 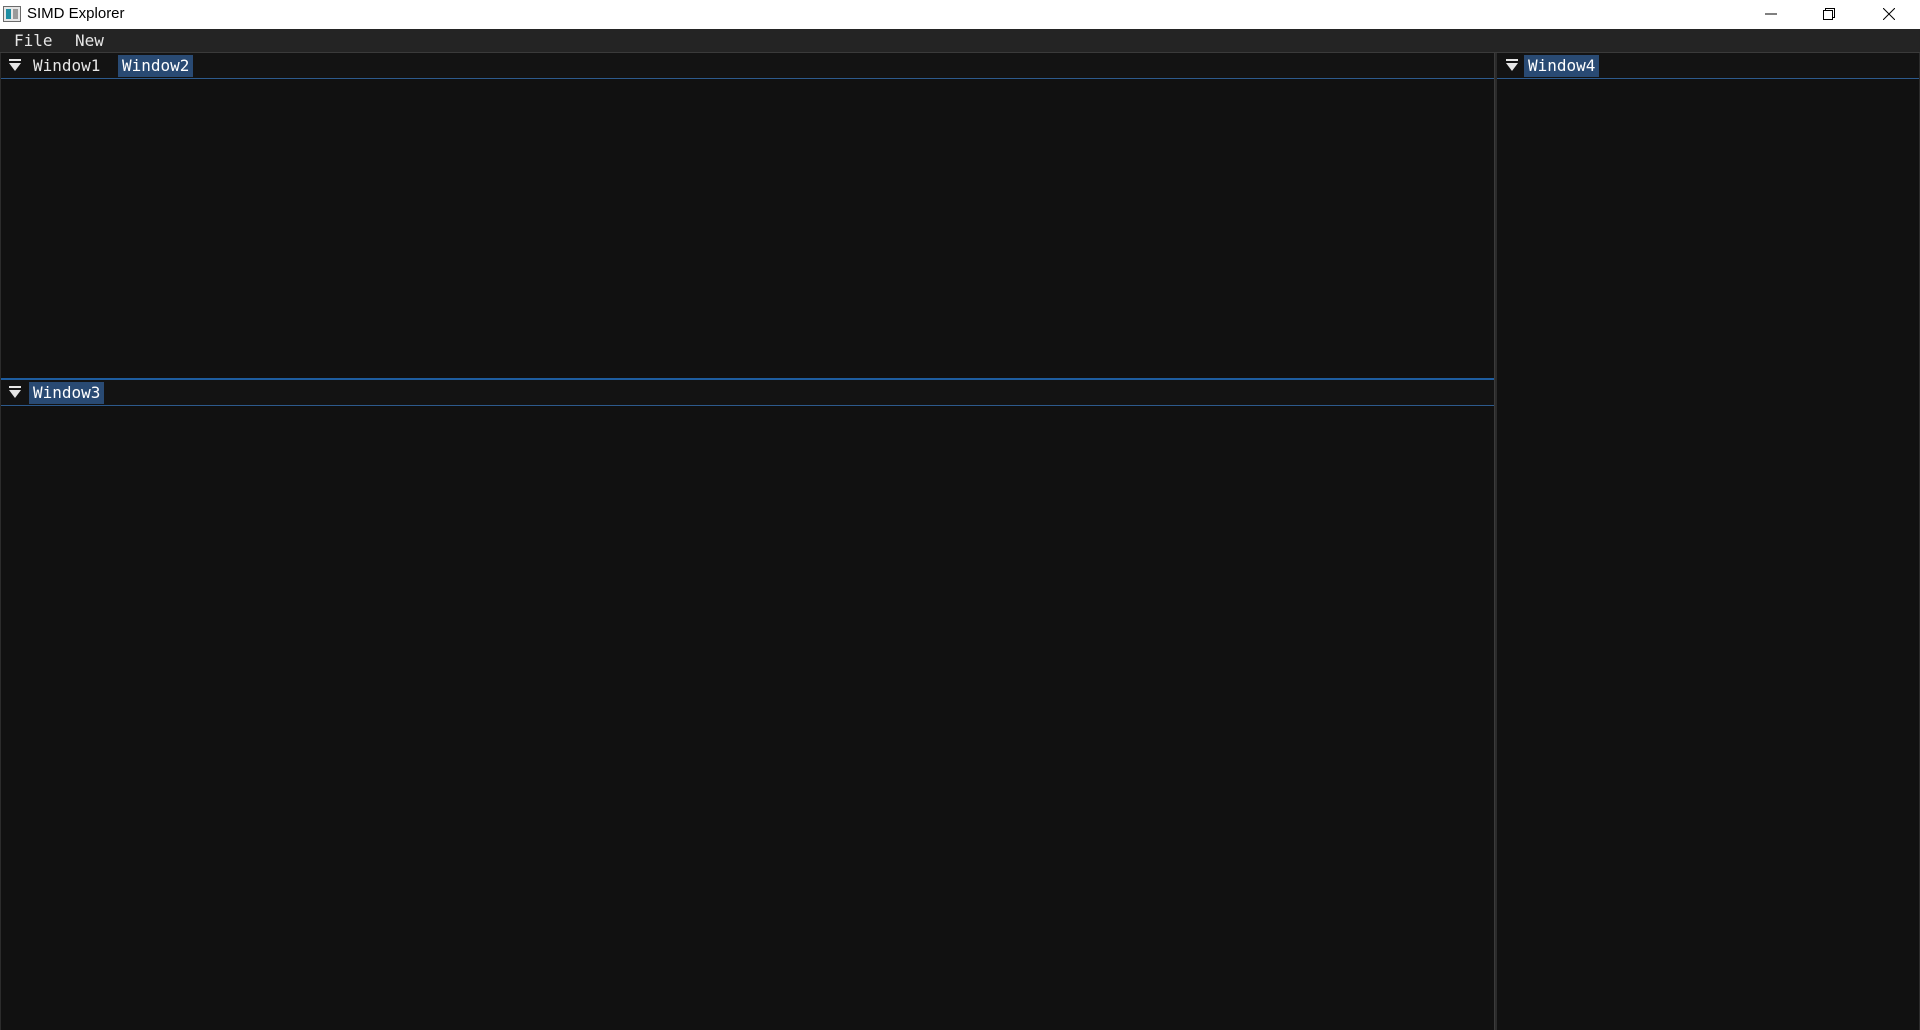 What do you see at coordinates (960, 41) in the screenshot?
I see `menu-bar: File New` at bounding box center [960, 41].